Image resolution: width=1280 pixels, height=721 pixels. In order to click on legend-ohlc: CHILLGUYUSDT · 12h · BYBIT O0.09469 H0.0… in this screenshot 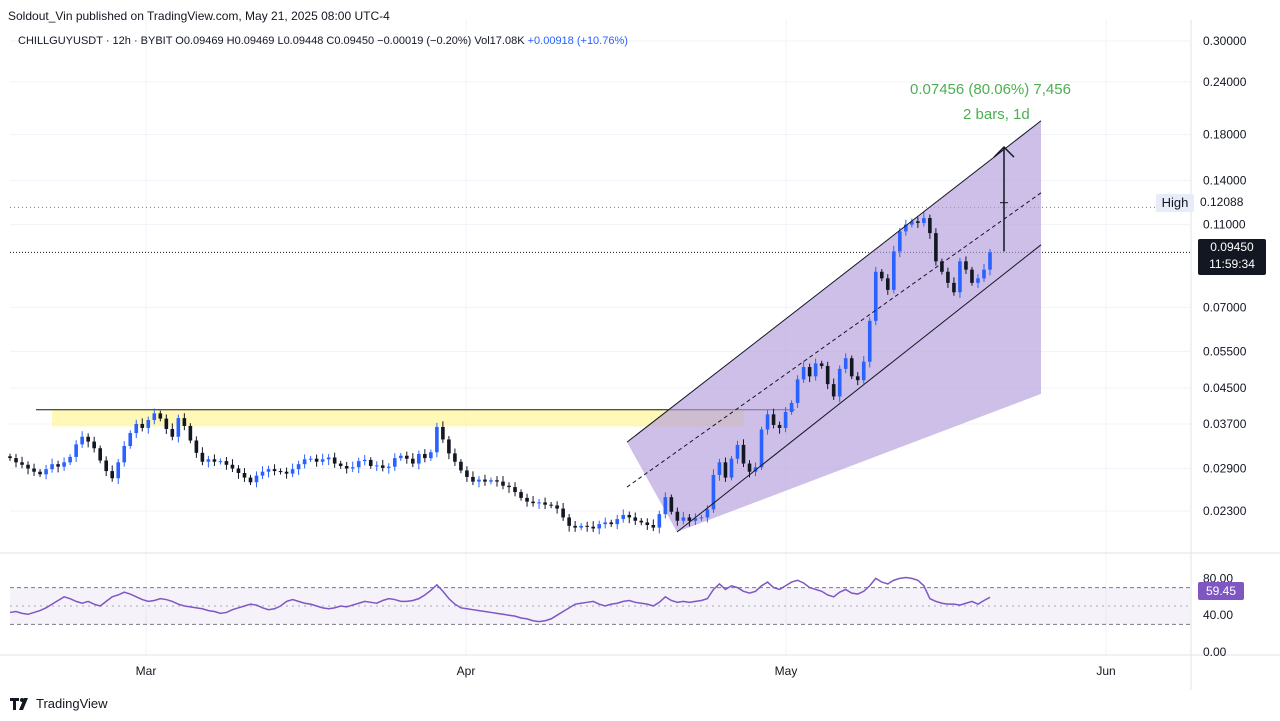, I will do `click(271, 41)`.